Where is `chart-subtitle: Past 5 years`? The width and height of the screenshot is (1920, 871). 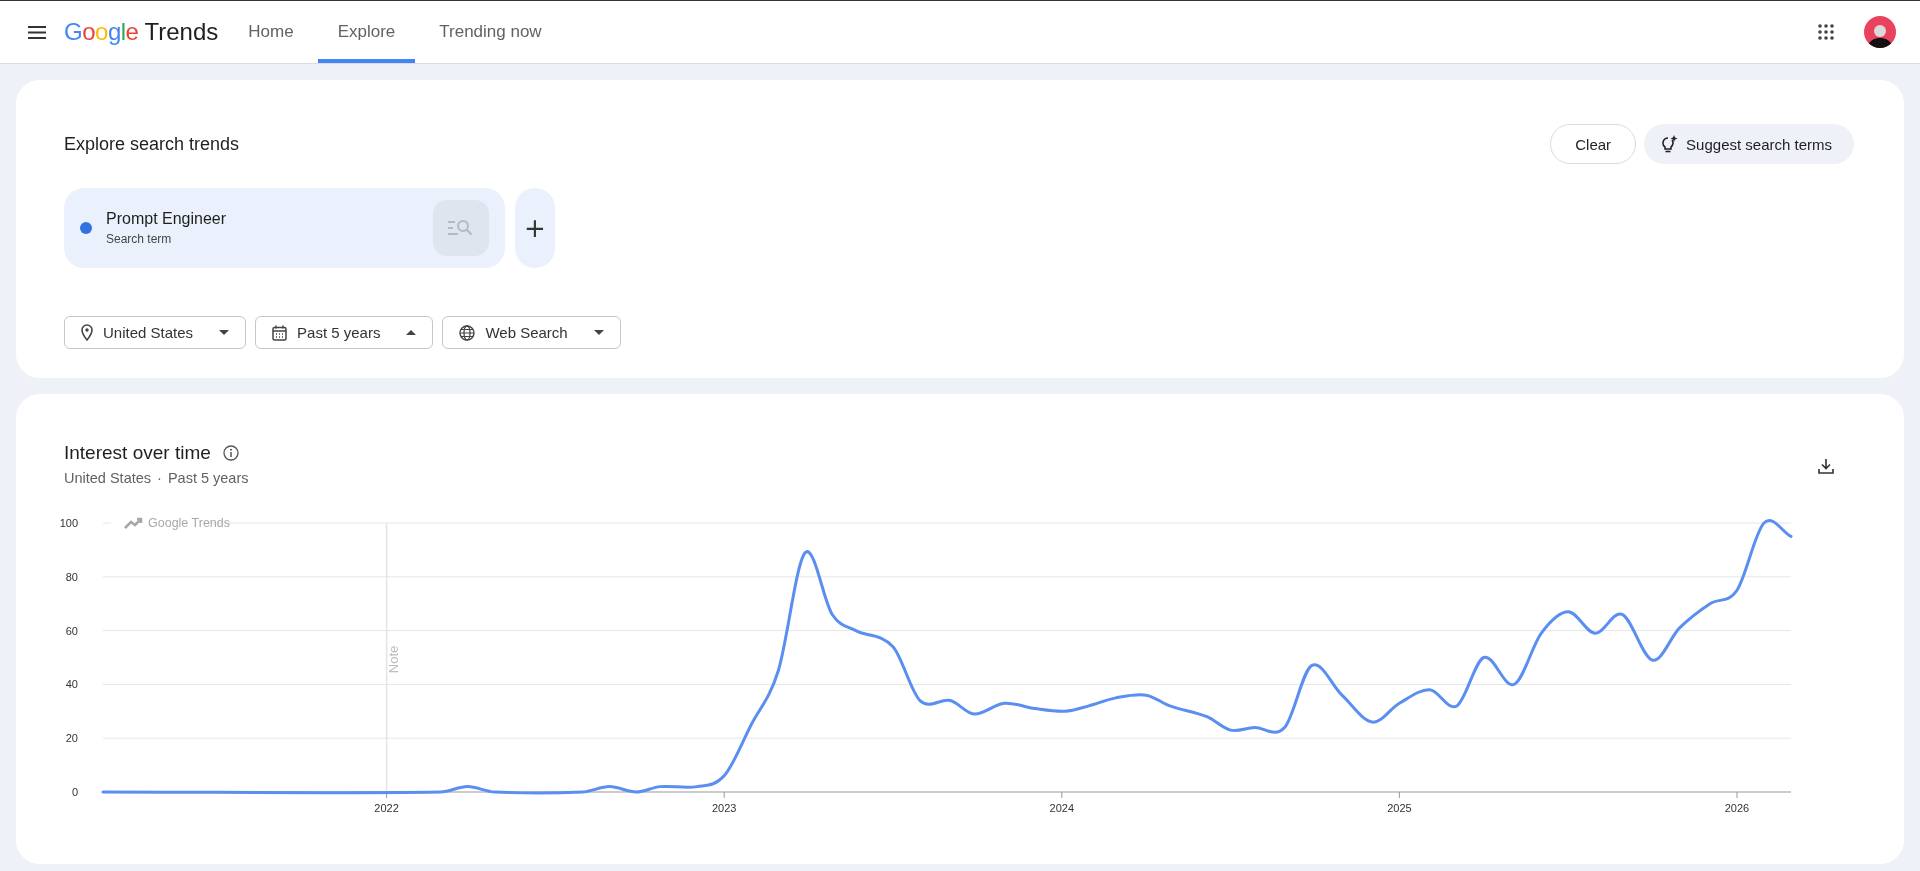 chart-subtitle: Past 5 years is located at coordinates (208, 478).